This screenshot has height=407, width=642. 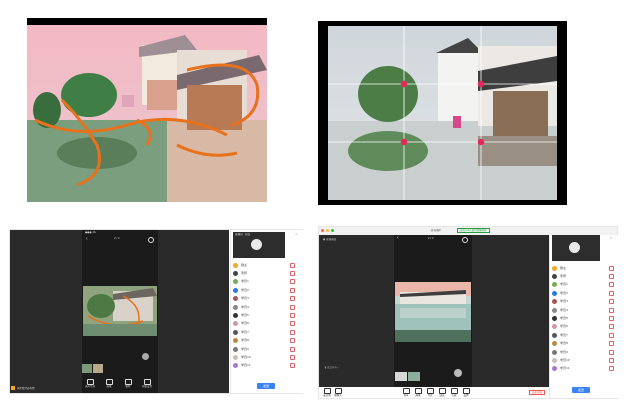 What do you see at coordinates (13, 388) in the screenshot?
I see `streamer-avatar` at bounding box center [13, 388].